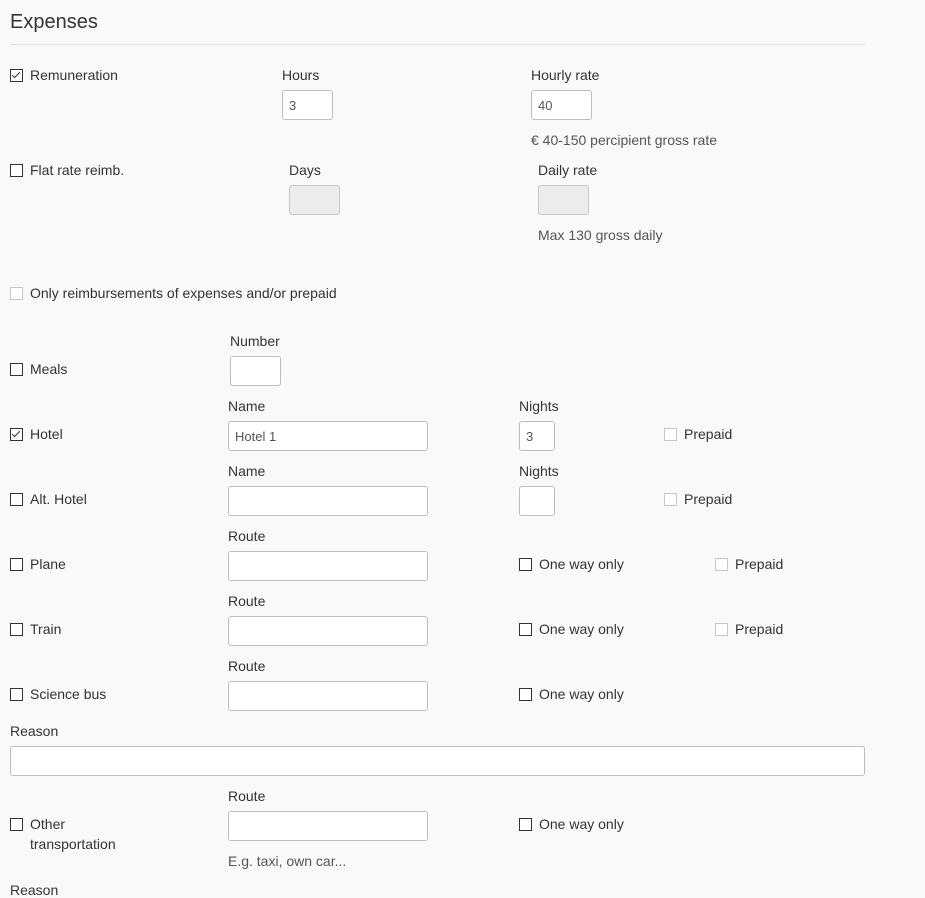  What do you see at coordinates (54, 22) in the screenshot?
I see `page-title: Expenses` at bounding box center [54, 22].